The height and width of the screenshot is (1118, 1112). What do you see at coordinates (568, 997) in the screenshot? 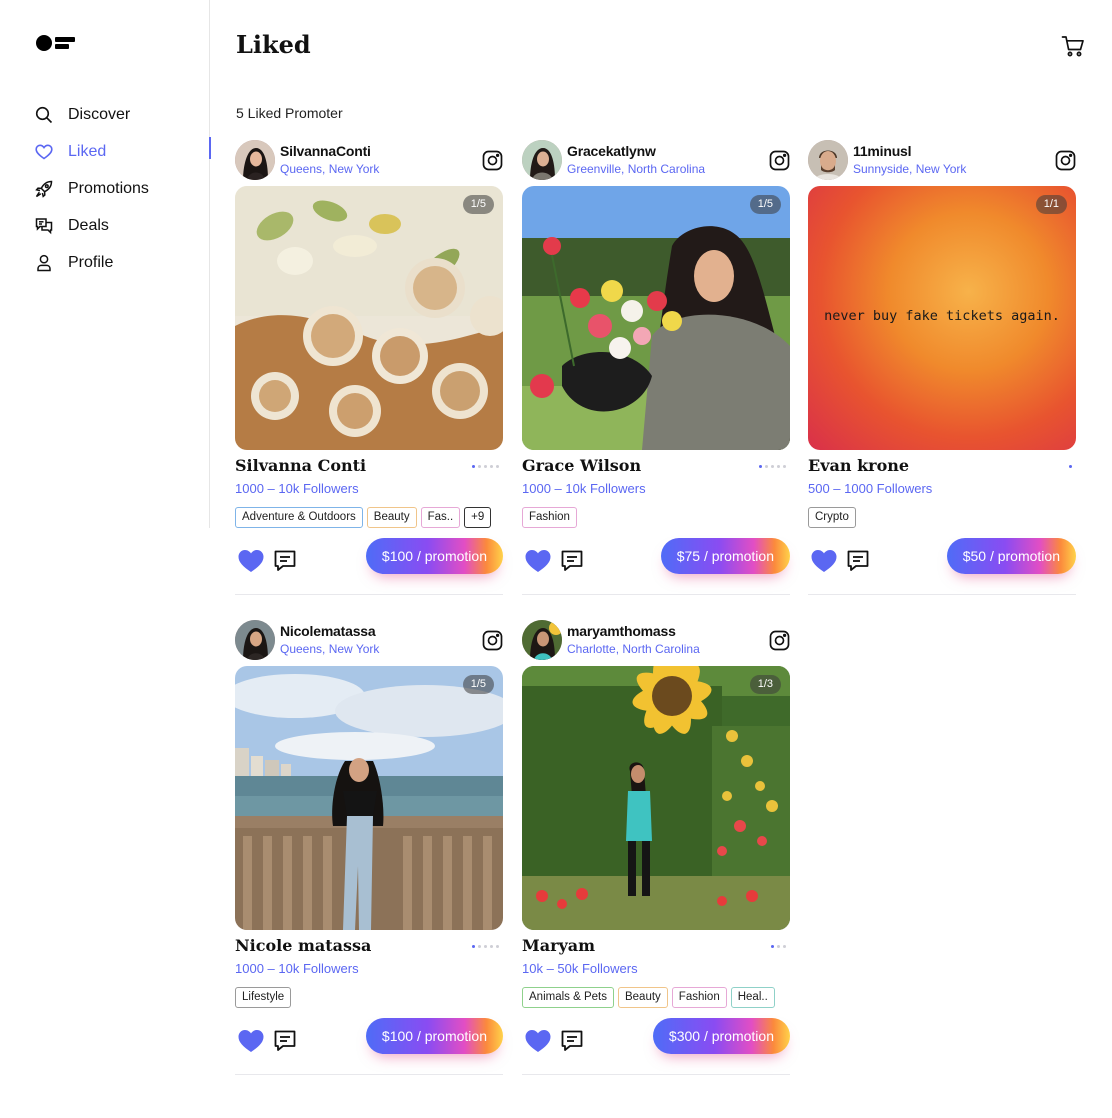
I see `tag: Animals & Pets` at bounding box center [568, 997].